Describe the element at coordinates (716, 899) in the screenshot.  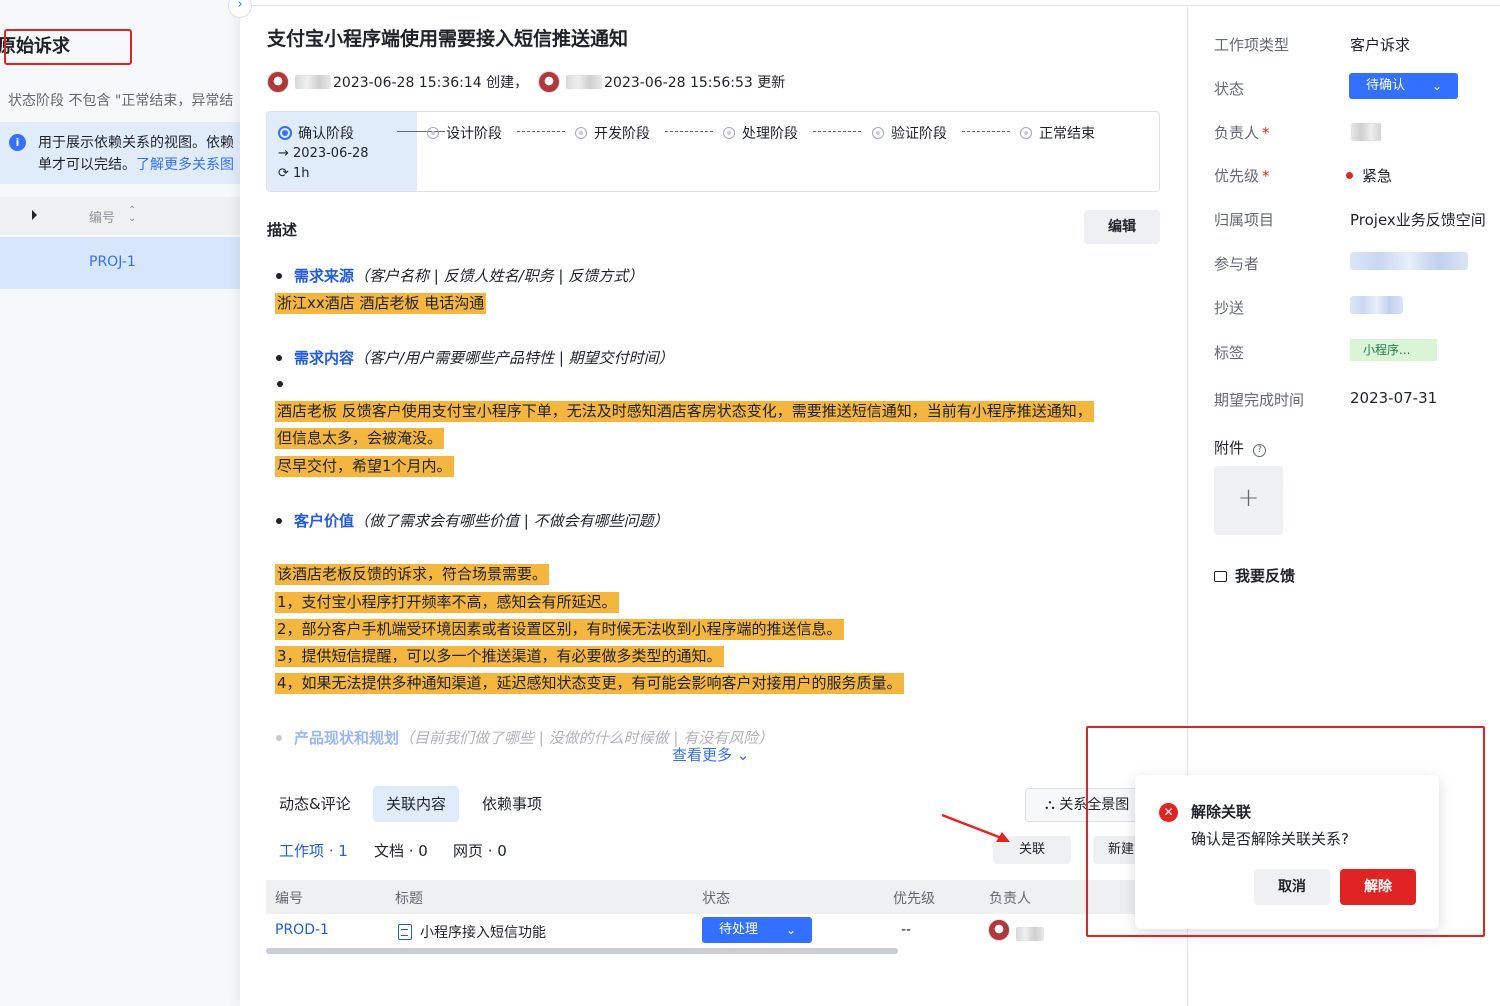
I see `column-header: 状态` at that location.